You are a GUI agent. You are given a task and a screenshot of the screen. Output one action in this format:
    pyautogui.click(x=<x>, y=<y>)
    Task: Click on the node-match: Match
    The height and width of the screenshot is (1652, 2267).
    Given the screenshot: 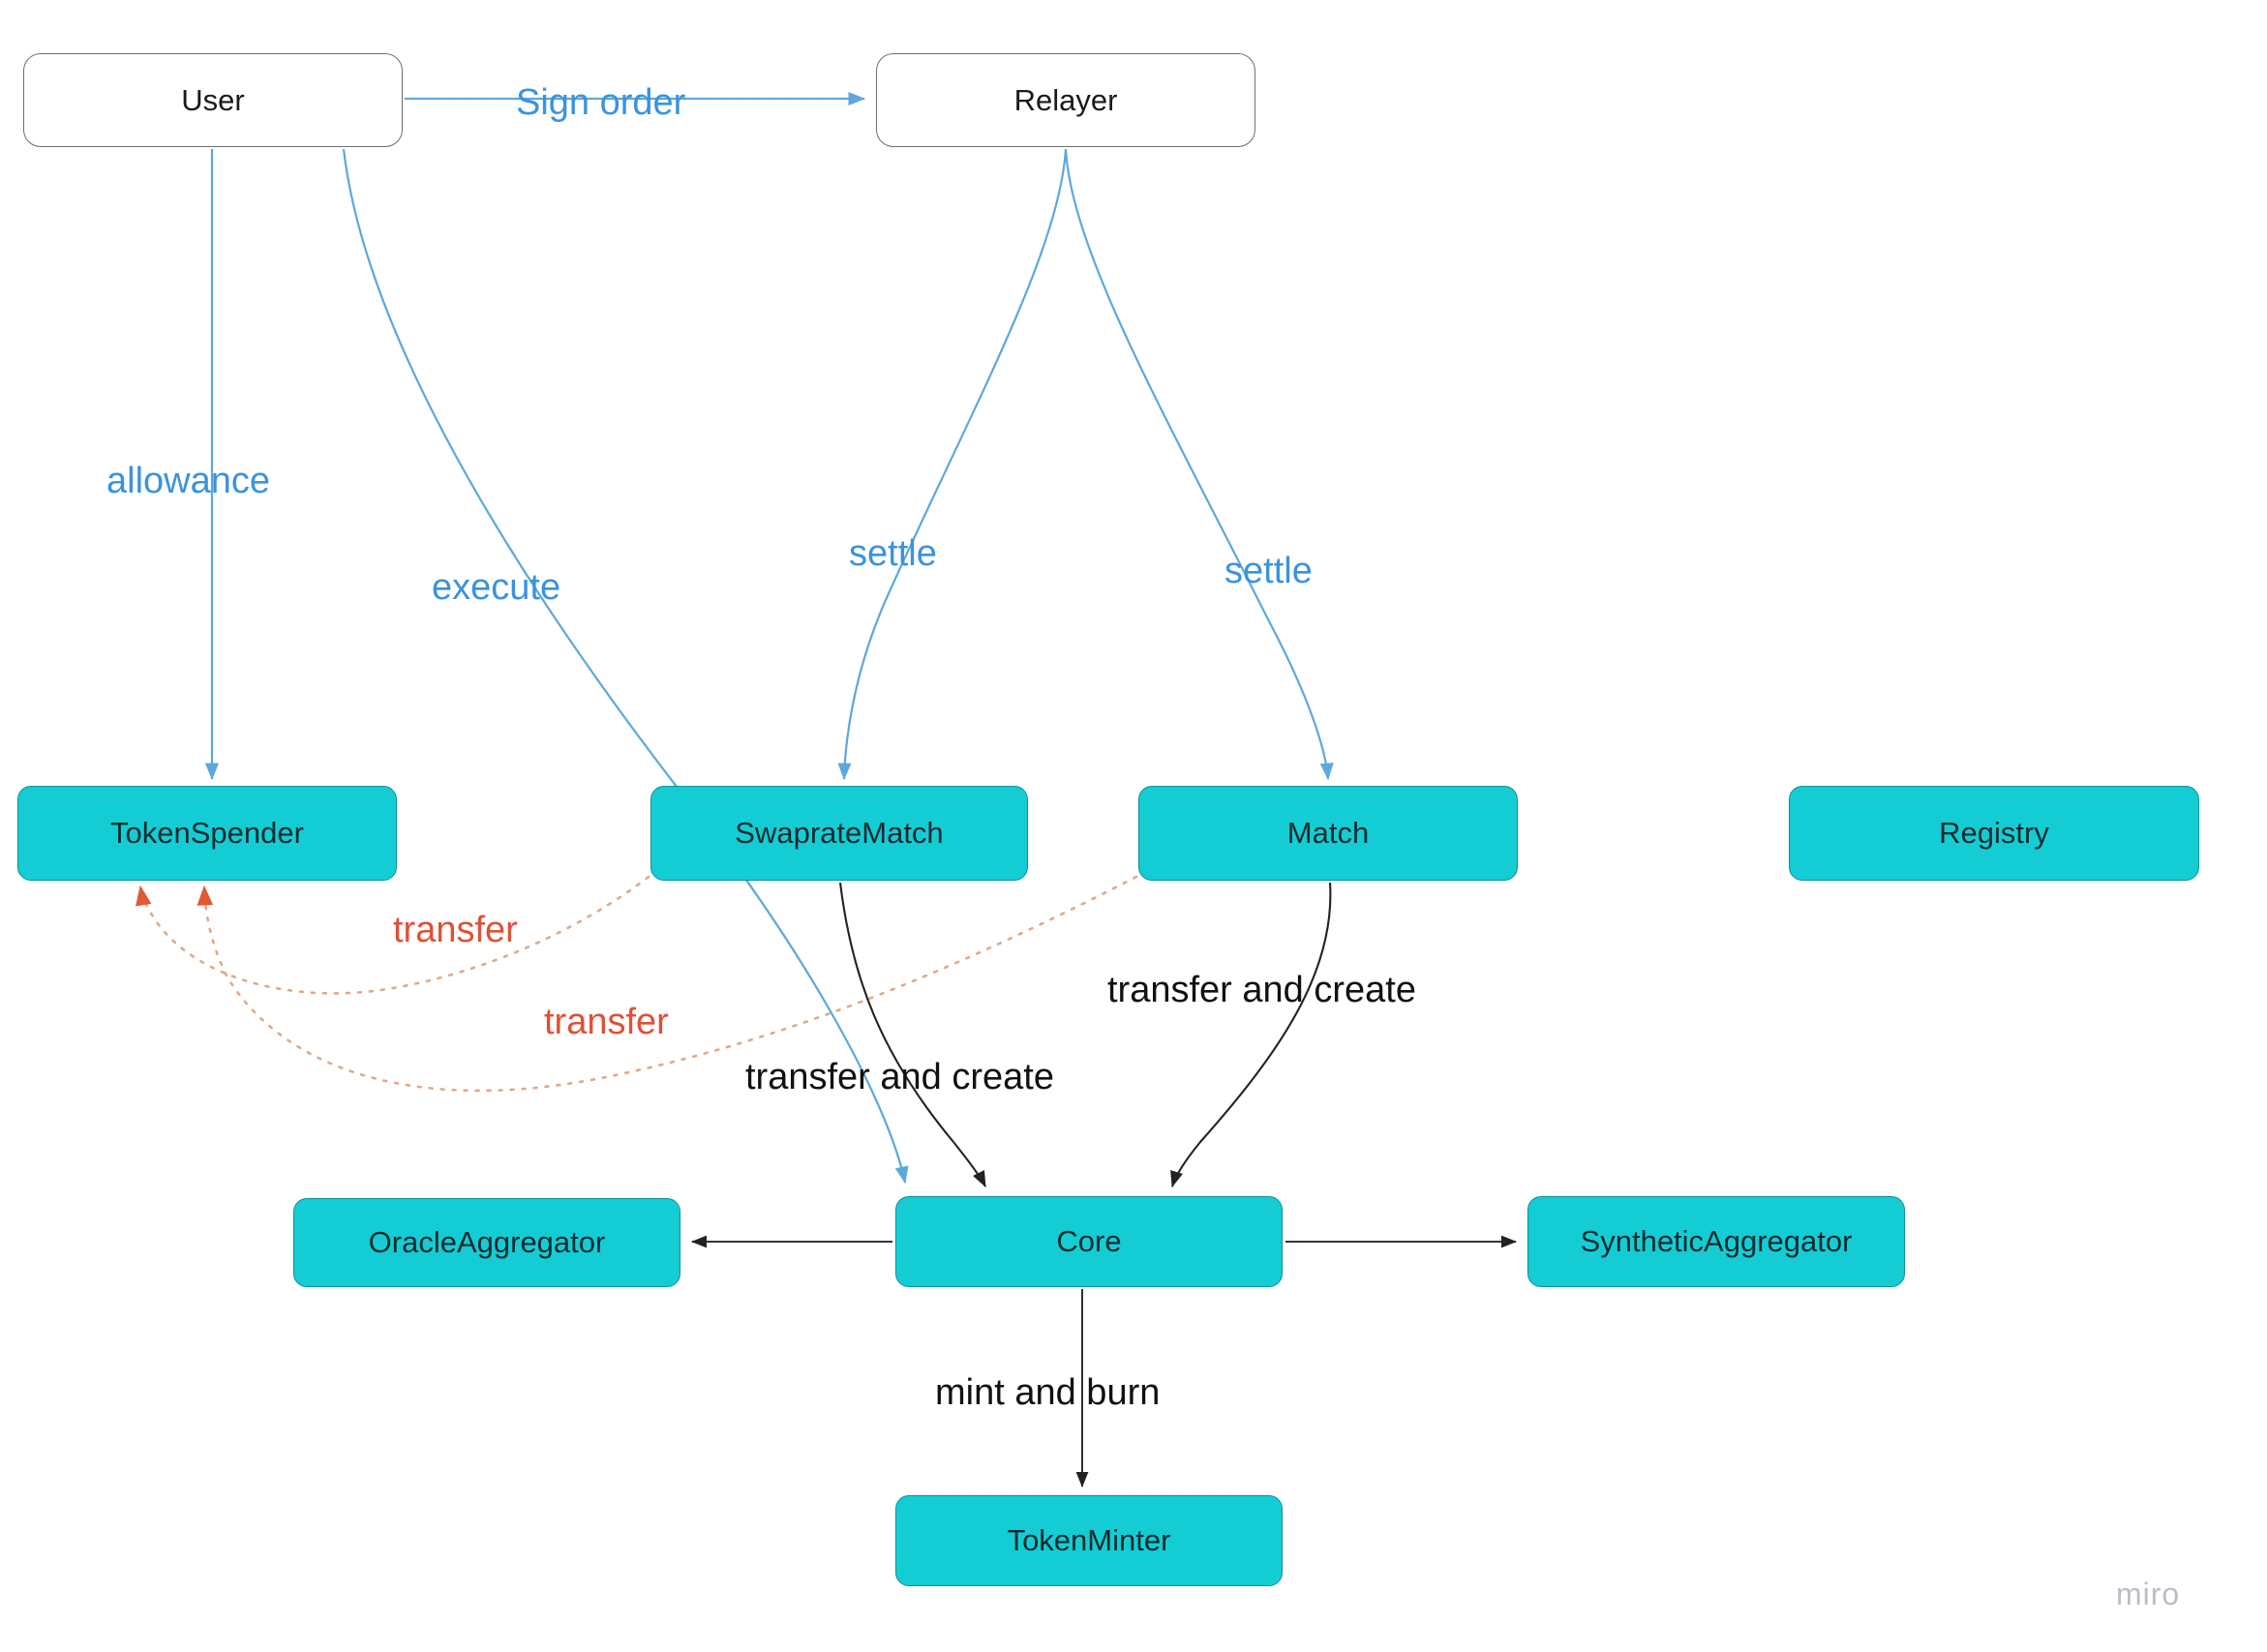 What is the action you would take?
    pyautogui.click(x=1328, y=833)
    